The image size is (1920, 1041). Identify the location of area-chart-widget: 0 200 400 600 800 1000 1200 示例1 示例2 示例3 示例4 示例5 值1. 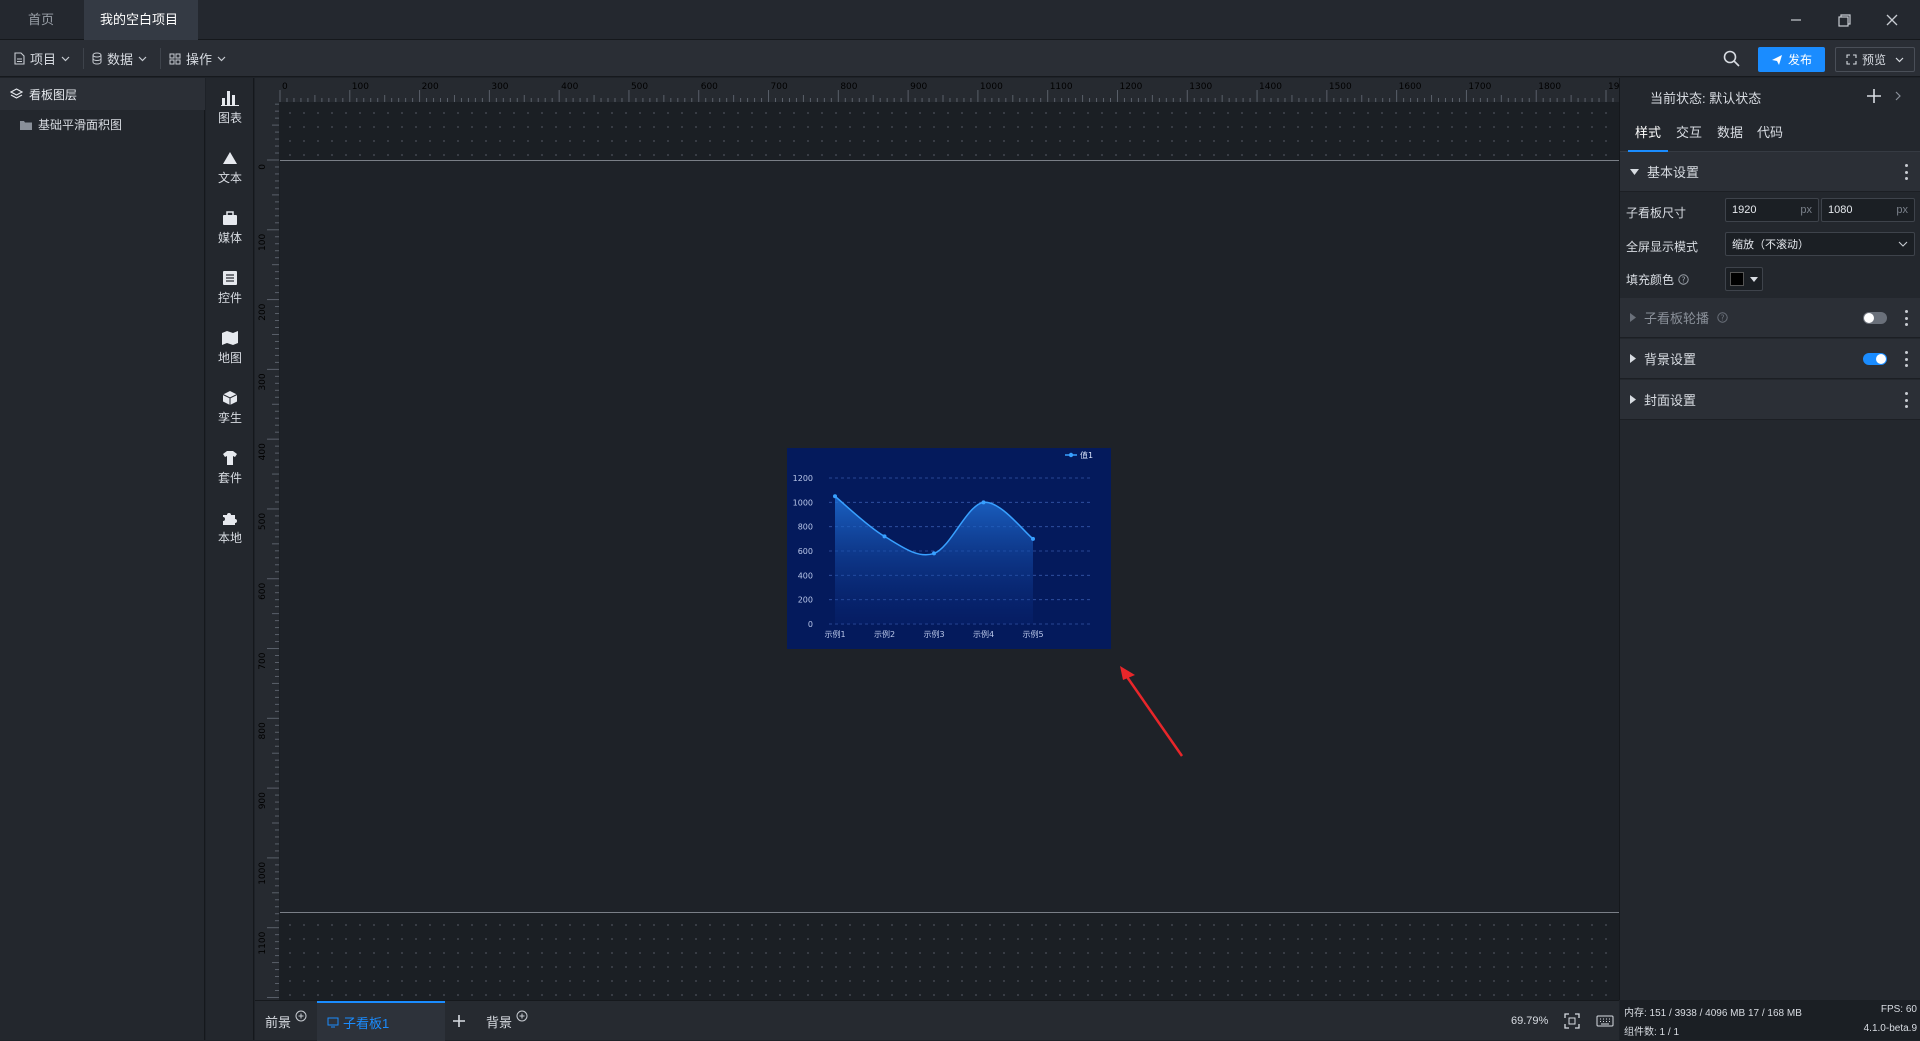
(949, 548).